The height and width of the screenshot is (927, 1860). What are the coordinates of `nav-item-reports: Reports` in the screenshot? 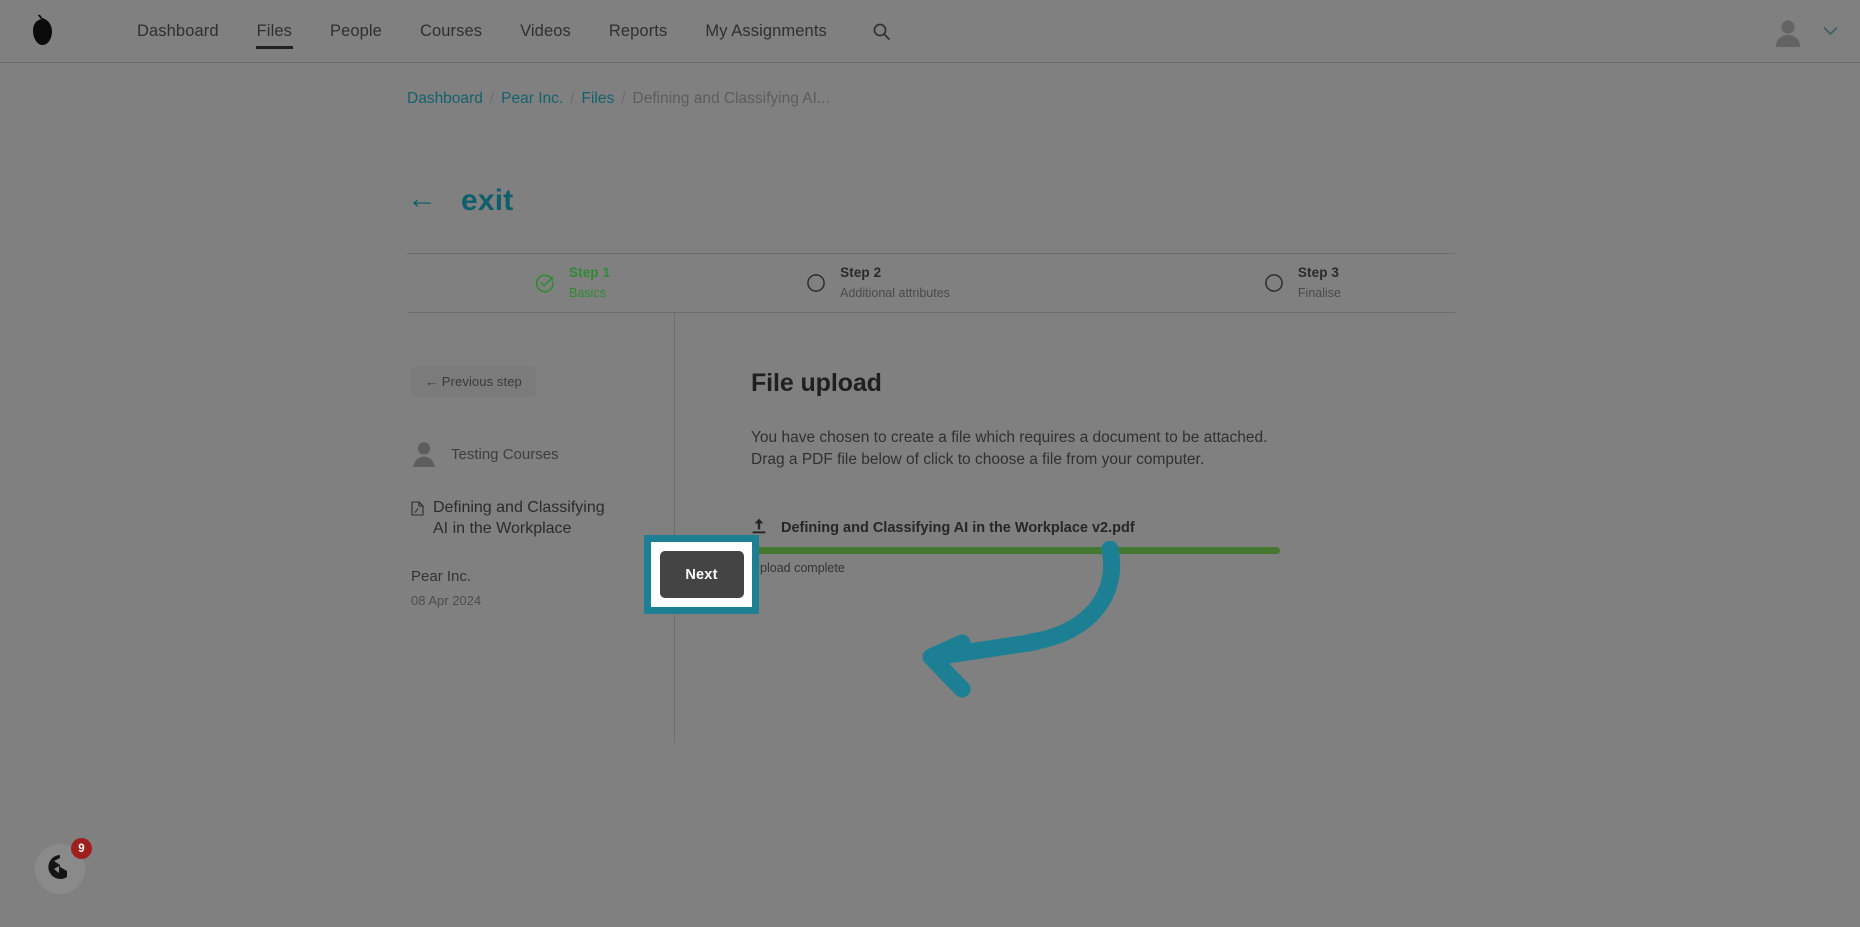 It's located at (638, 31).